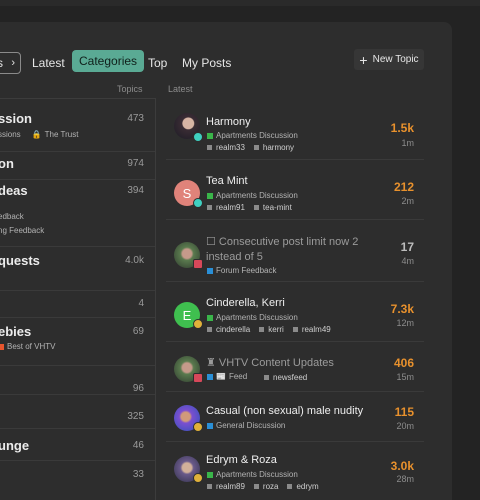 The width and height of the screenshot is (480, 500). I want to click on topic-title: Harmony, so click(228, 122).